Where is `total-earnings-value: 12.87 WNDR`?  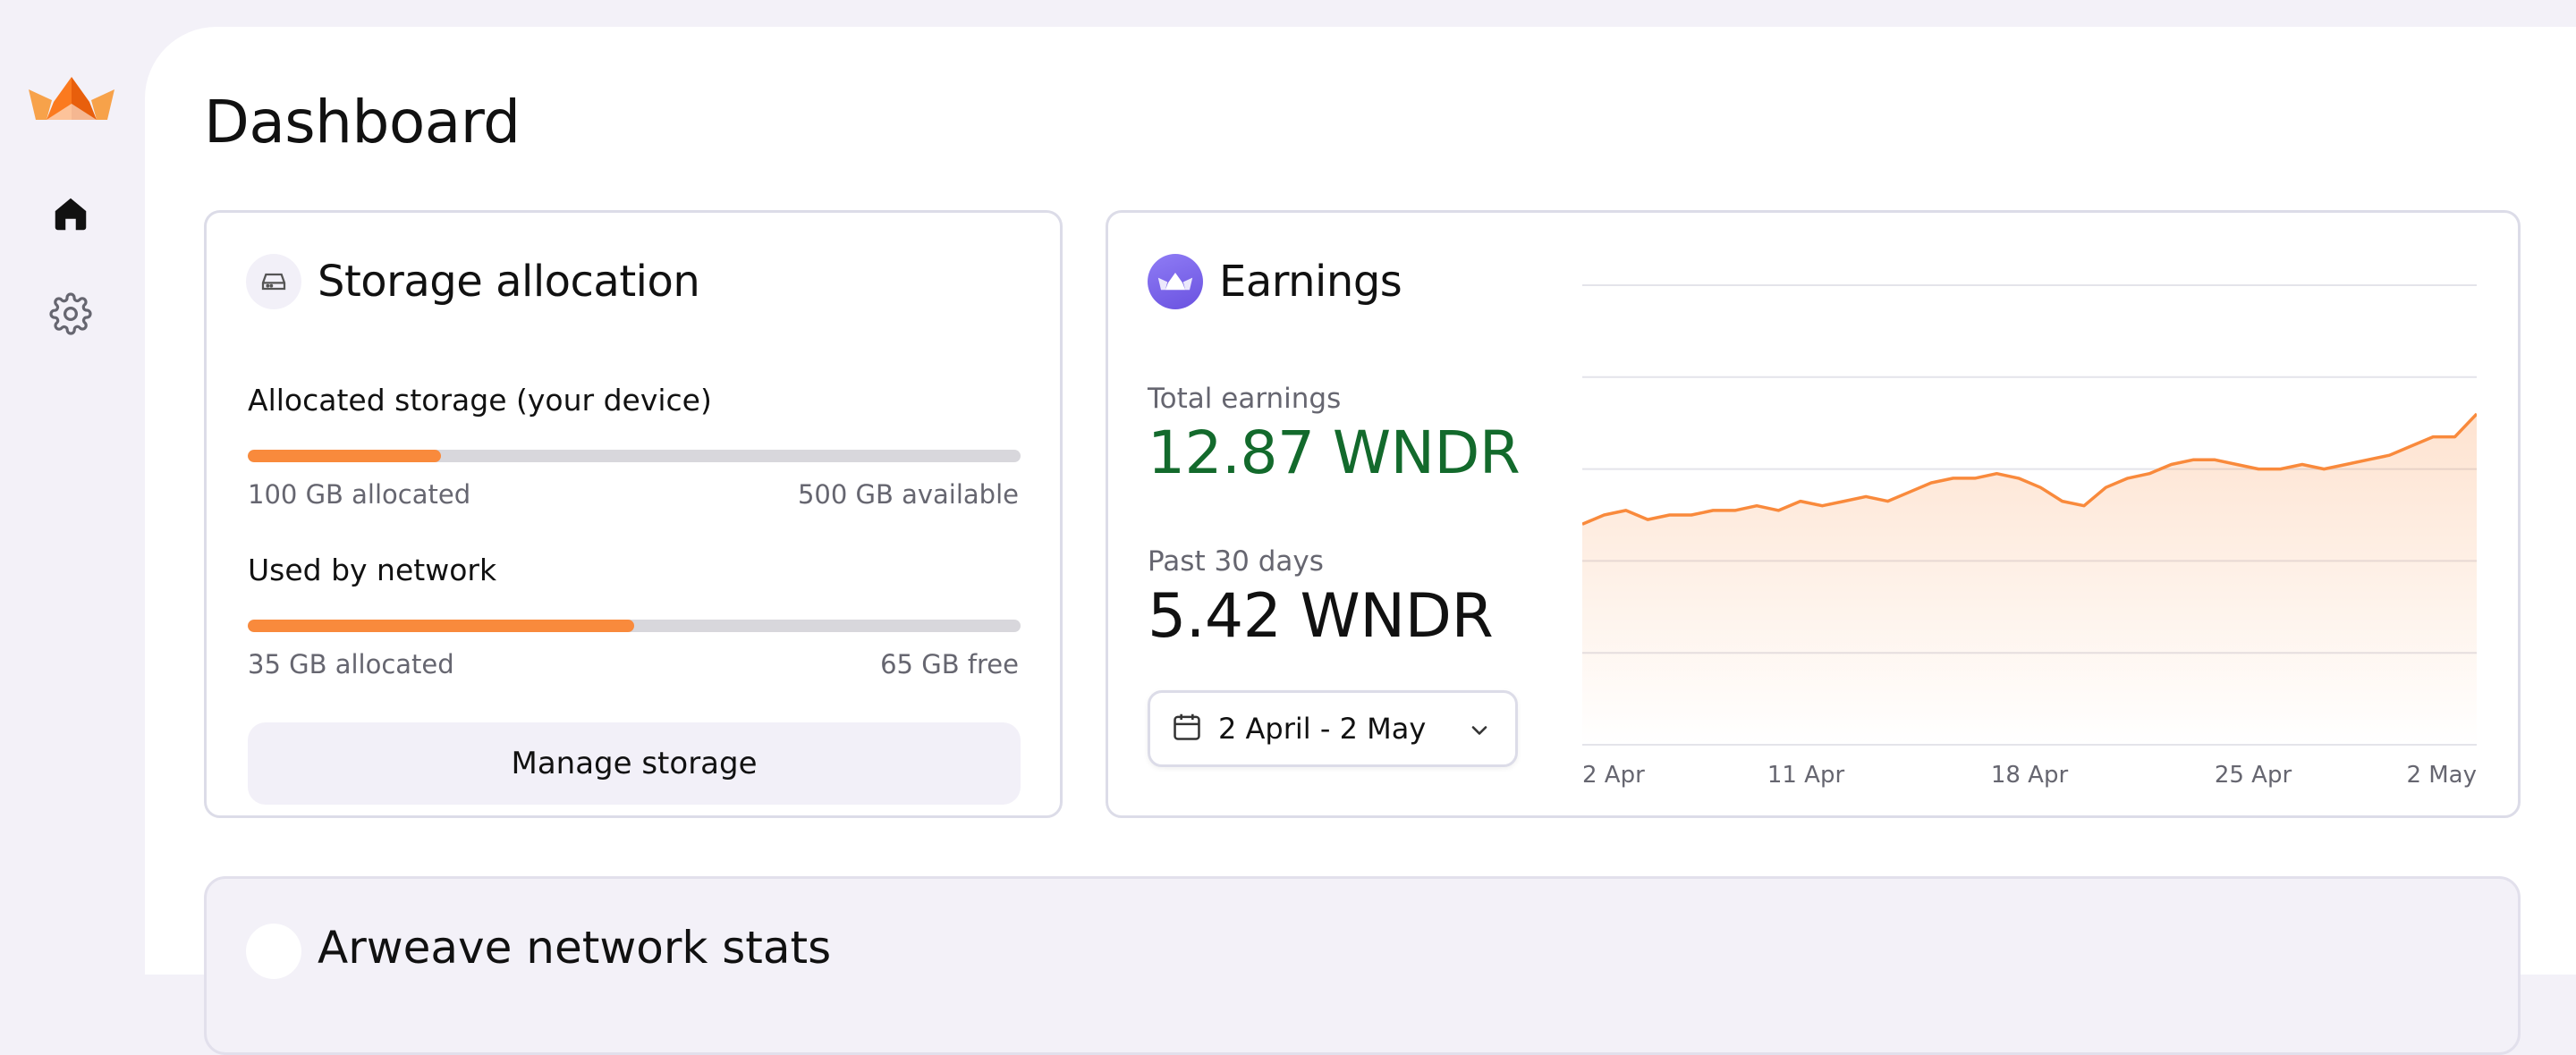
total-earnings-value: 12.87 WNDR is located at coordinates (1334, 452).